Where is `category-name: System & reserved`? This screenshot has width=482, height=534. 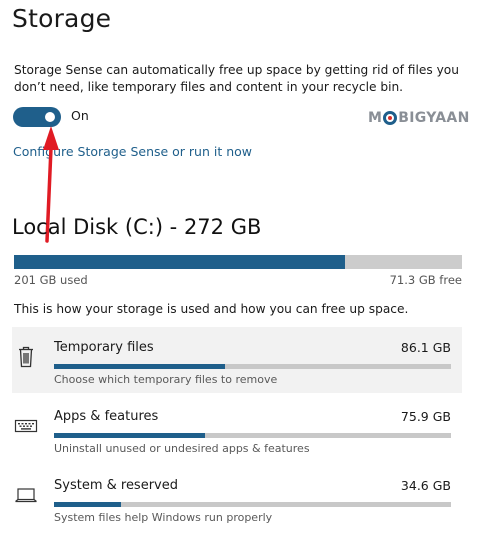 category-name: System & reserved is located at coordinates (116, 485).